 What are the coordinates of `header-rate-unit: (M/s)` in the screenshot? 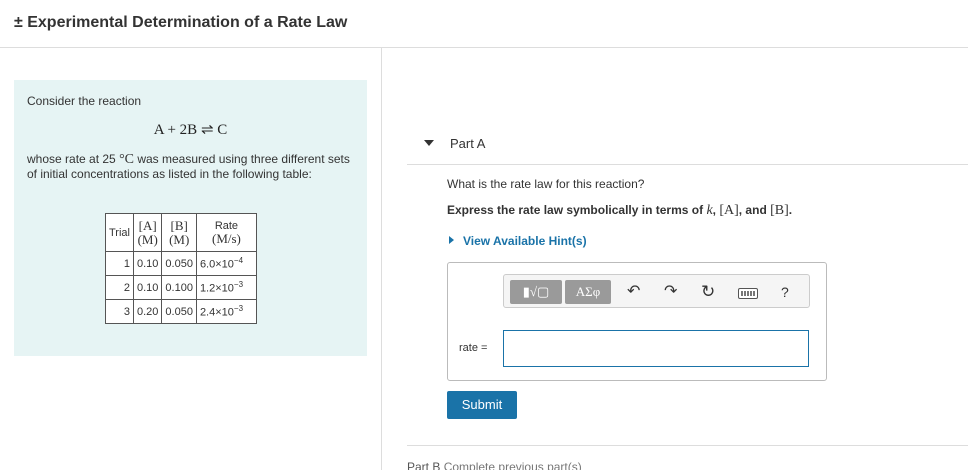 It's located at (226, 238).